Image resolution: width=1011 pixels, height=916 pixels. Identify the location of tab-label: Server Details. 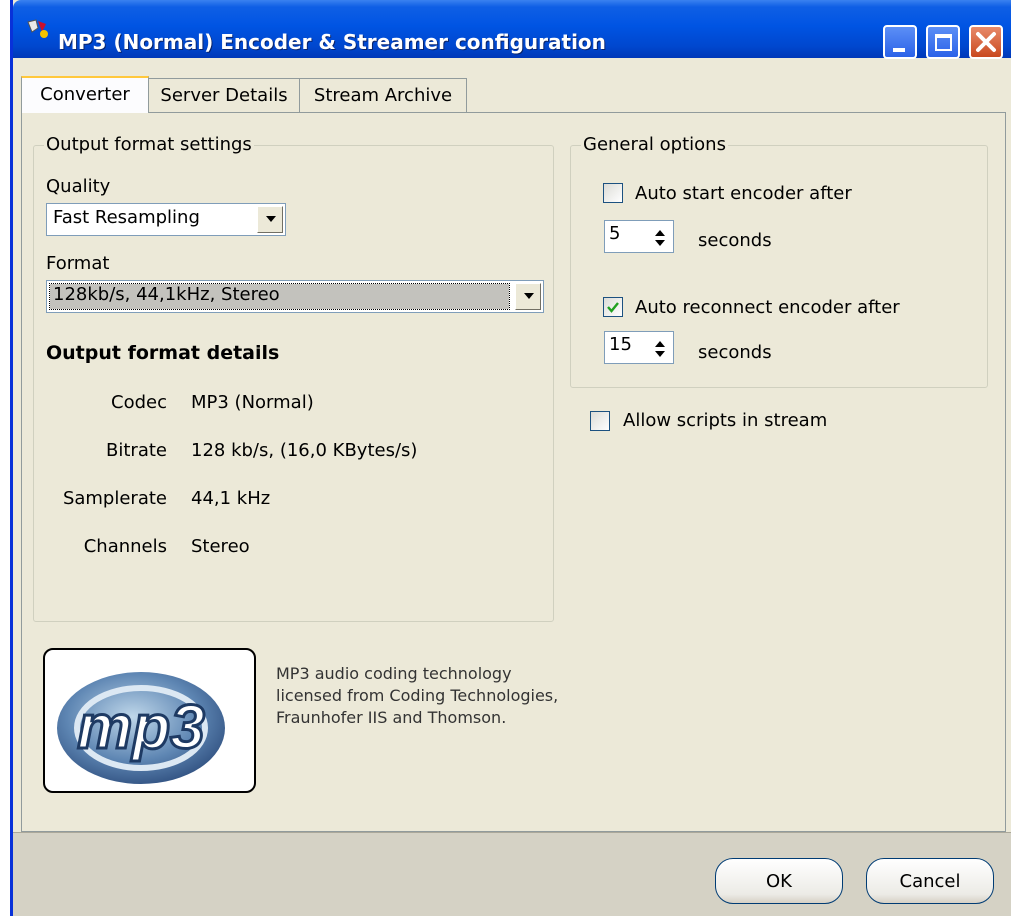
(224, 95).